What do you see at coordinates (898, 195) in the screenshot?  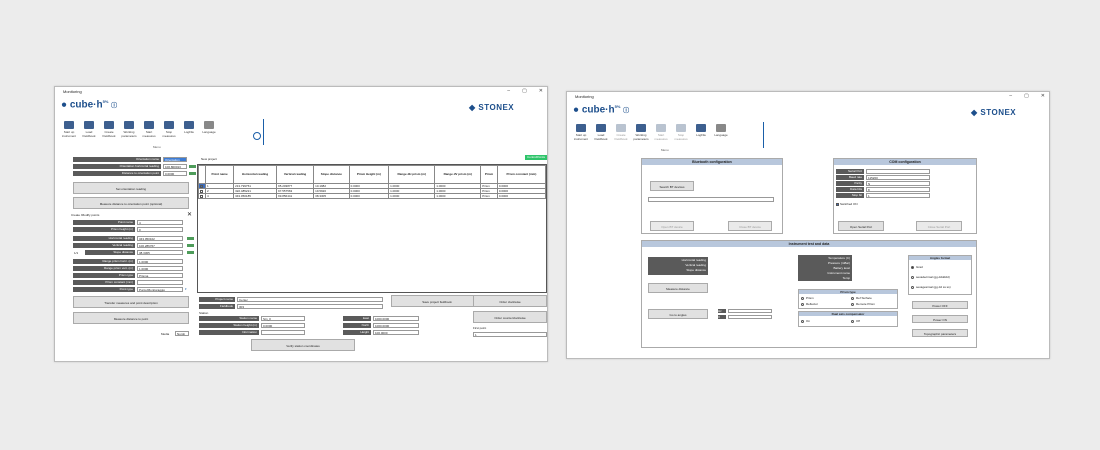 I see `stop-bit-select: 1` at bounding box center [898, 195].